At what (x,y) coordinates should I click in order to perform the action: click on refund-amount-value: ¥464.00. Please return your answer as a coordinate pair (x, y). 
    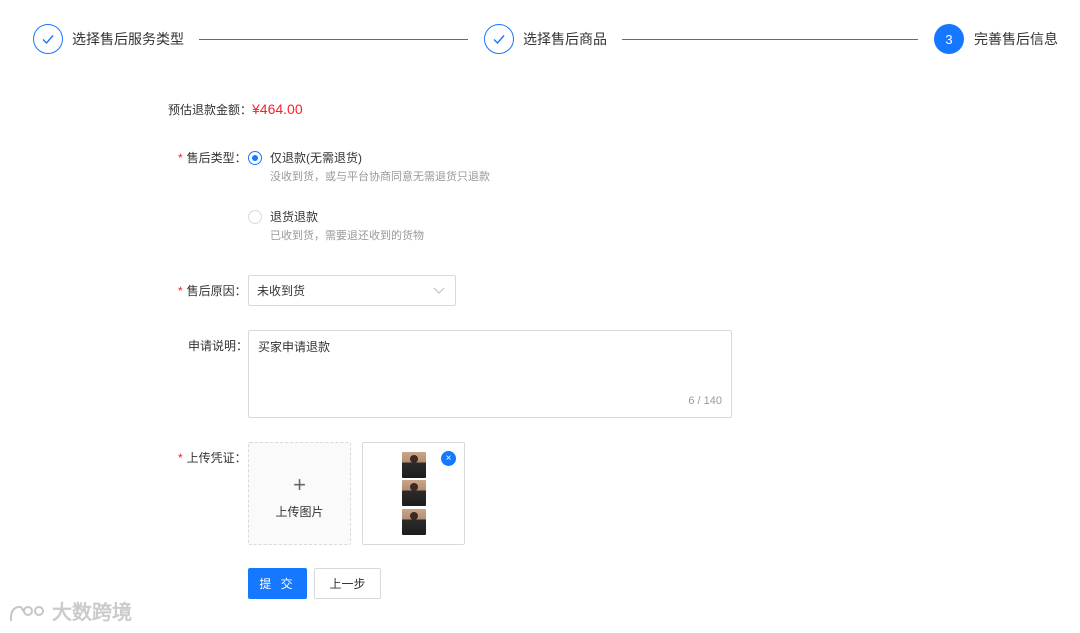
    Looking at the image, I should click on (277, 109).